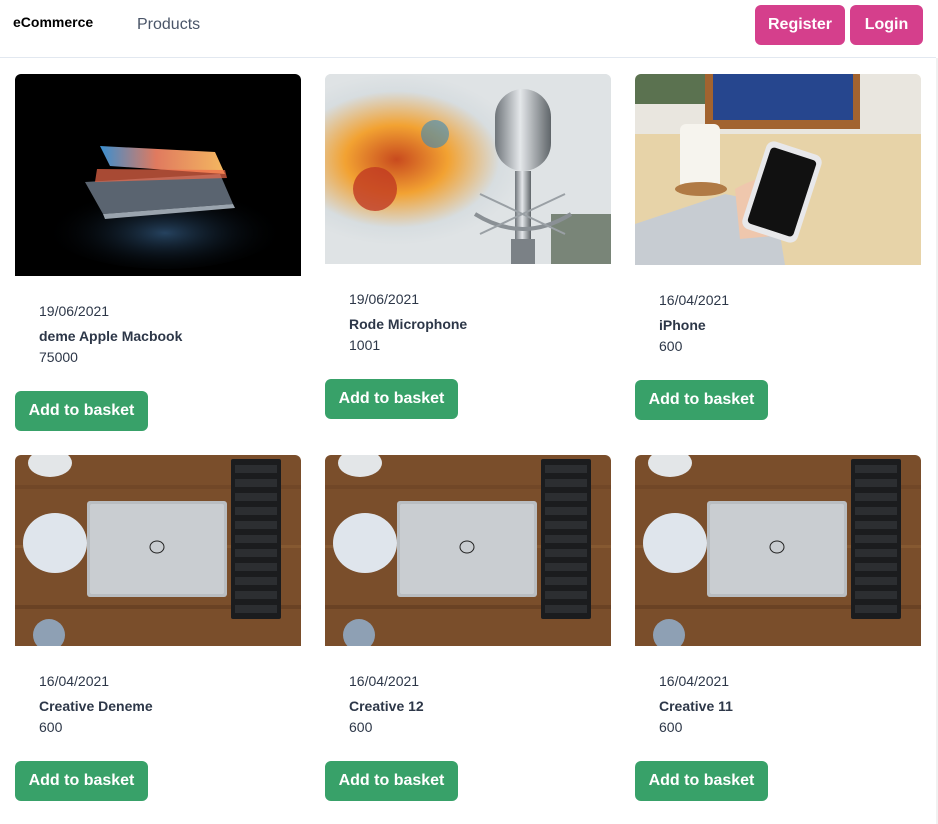 The width and height of the screenshot is (938, 824). Describe the element at coordinates (96, 706) in the screenshot. I see `product-title: Creative Deneme` at that location.